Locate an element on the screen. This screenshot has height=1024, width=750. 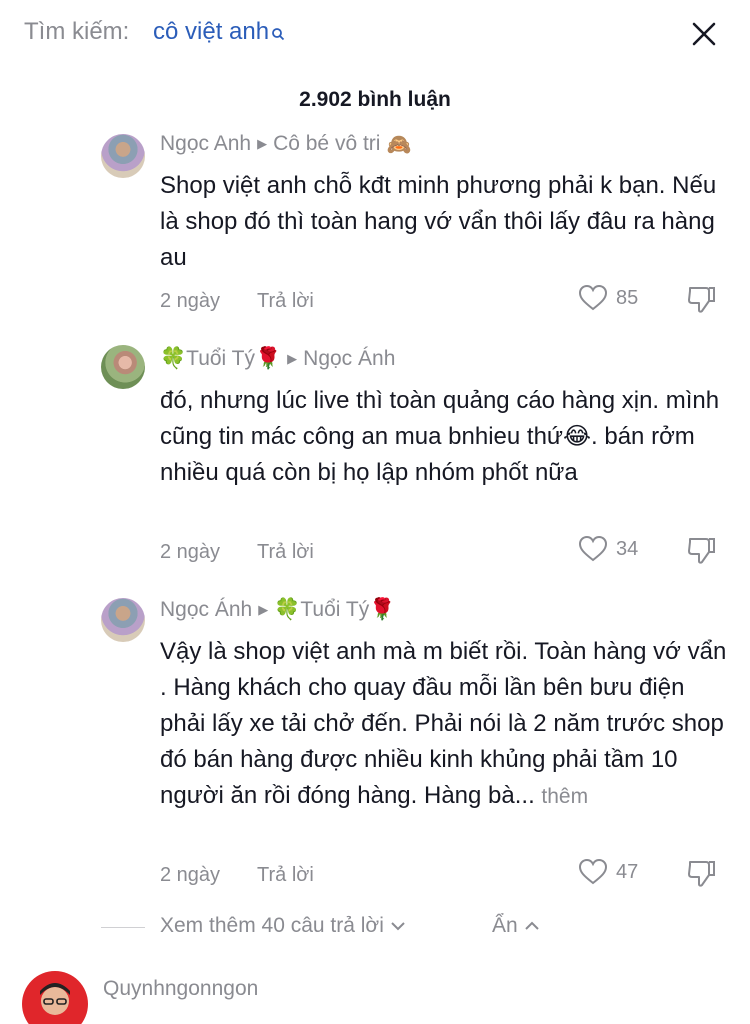
like-button: 47 is located at coordinates (608, 872).